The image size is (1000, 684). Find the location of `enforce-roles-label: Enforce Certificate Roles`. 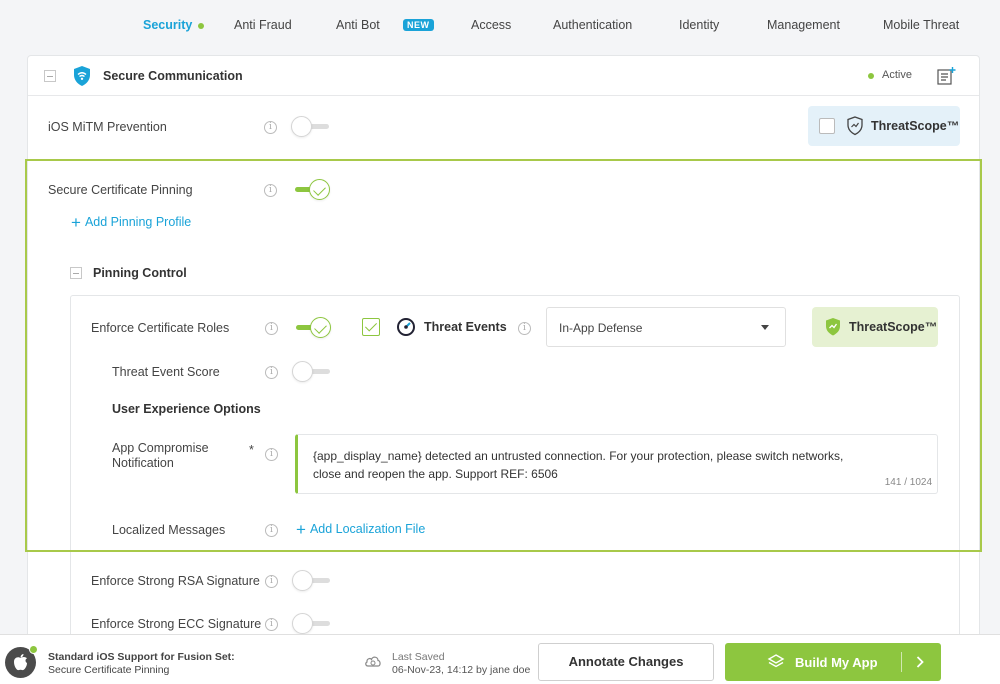

enforce-roles-label: Enforce Certificate Roles is located at coordinates (160, 328).